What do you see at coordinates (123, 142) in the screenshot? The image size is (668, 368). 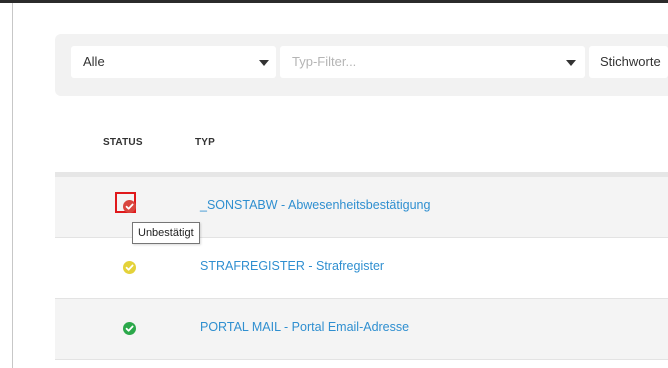 I see `column-header-status: STATUS` at bounding box center [123, 142].